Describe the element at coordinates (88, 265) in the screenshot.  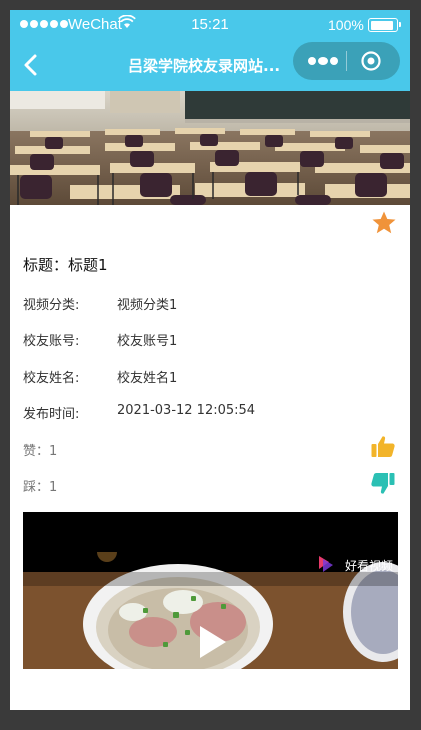
I see `title-value: 标题1` at that location.